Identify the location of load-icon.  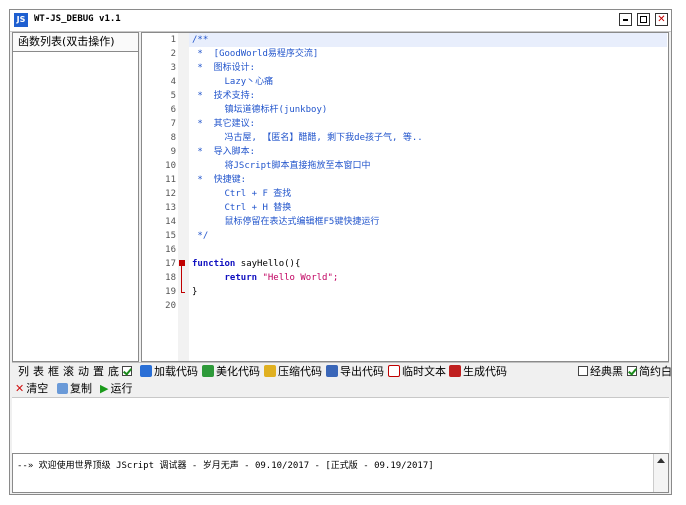
(146, 371).